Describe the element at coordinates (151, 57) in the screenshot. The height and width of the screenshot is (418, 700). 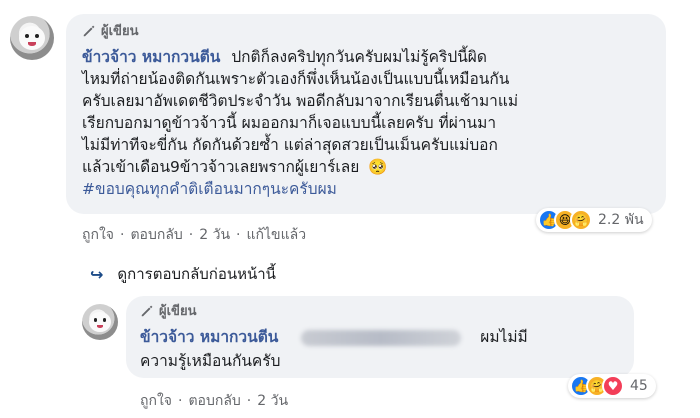
I see `comment-author-name: ข้าวจ้าว หมากวนตีน` at that location.